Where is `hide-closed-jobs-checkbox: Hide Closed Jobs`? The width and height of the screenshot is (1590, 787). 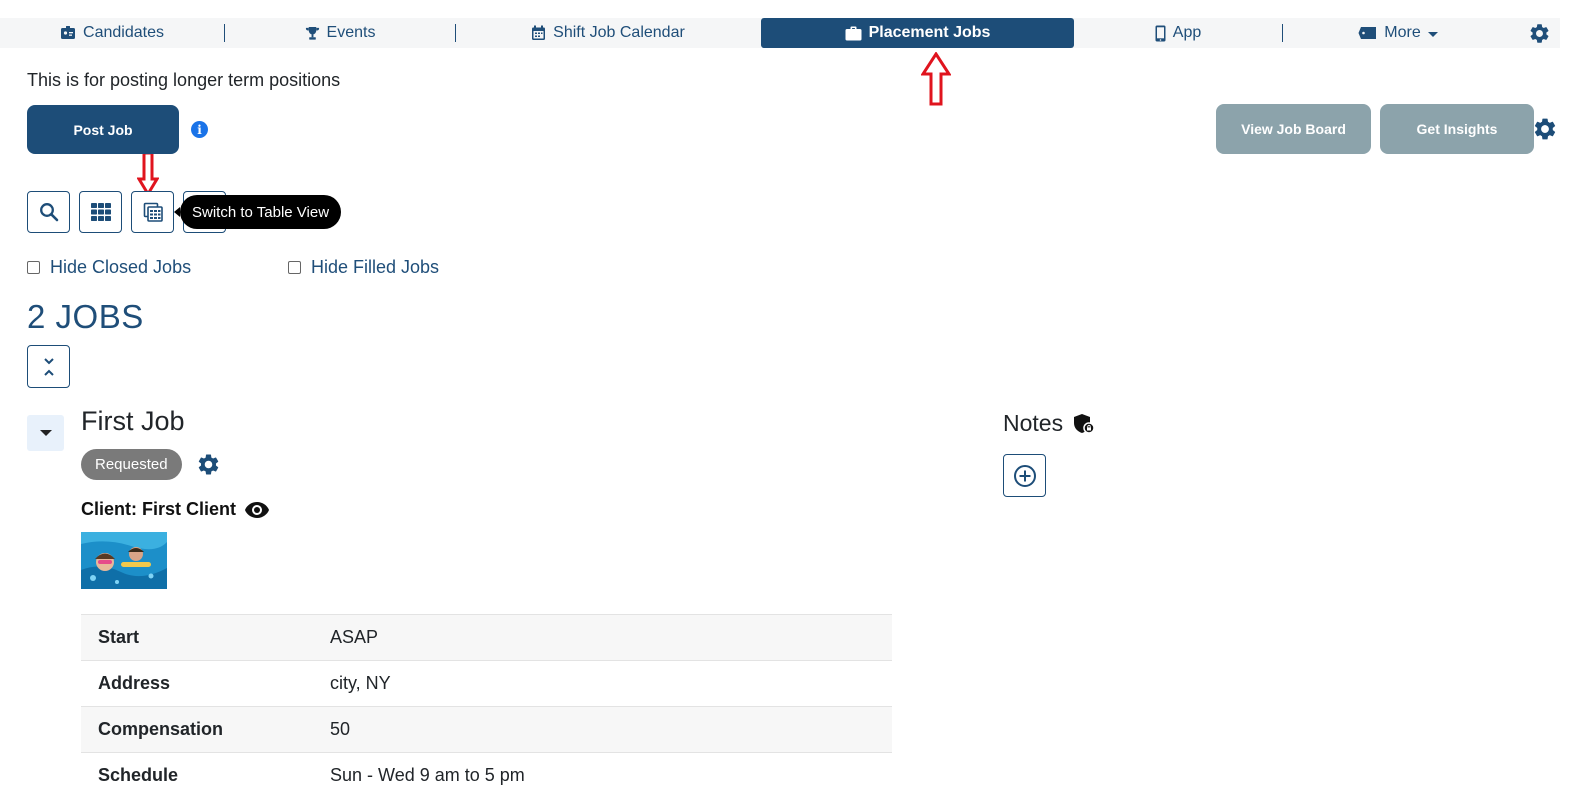
hide-closed-jobs-checkbox: Hide Closed Jobs is located at coordinates (109, 267).